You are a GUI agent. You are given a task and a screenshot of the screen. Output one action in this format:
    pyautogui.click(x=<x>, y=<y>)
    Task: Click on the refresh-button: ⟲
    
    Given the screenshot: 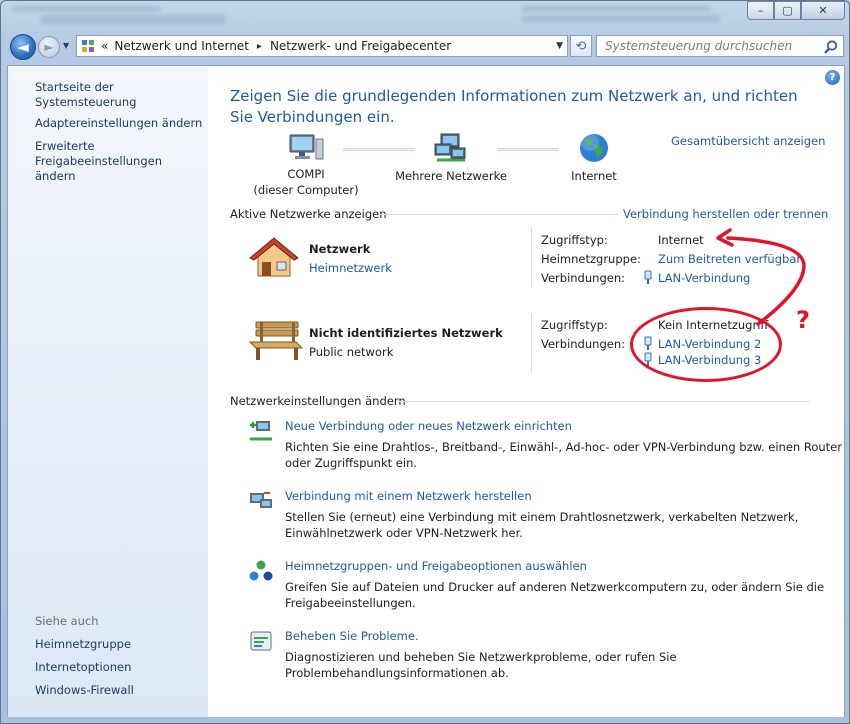 What is the action you would take?
    pyautogui.click(x=581, y=46)
    